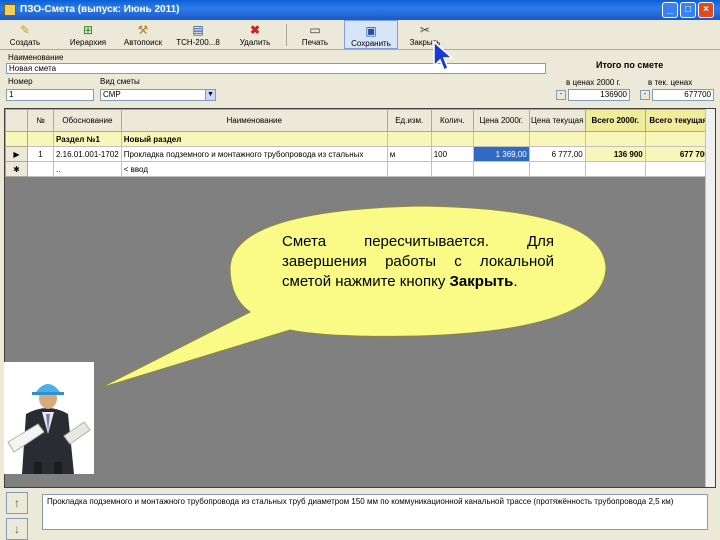  I want to click on base-total-field: 136900, so click(599, 95).